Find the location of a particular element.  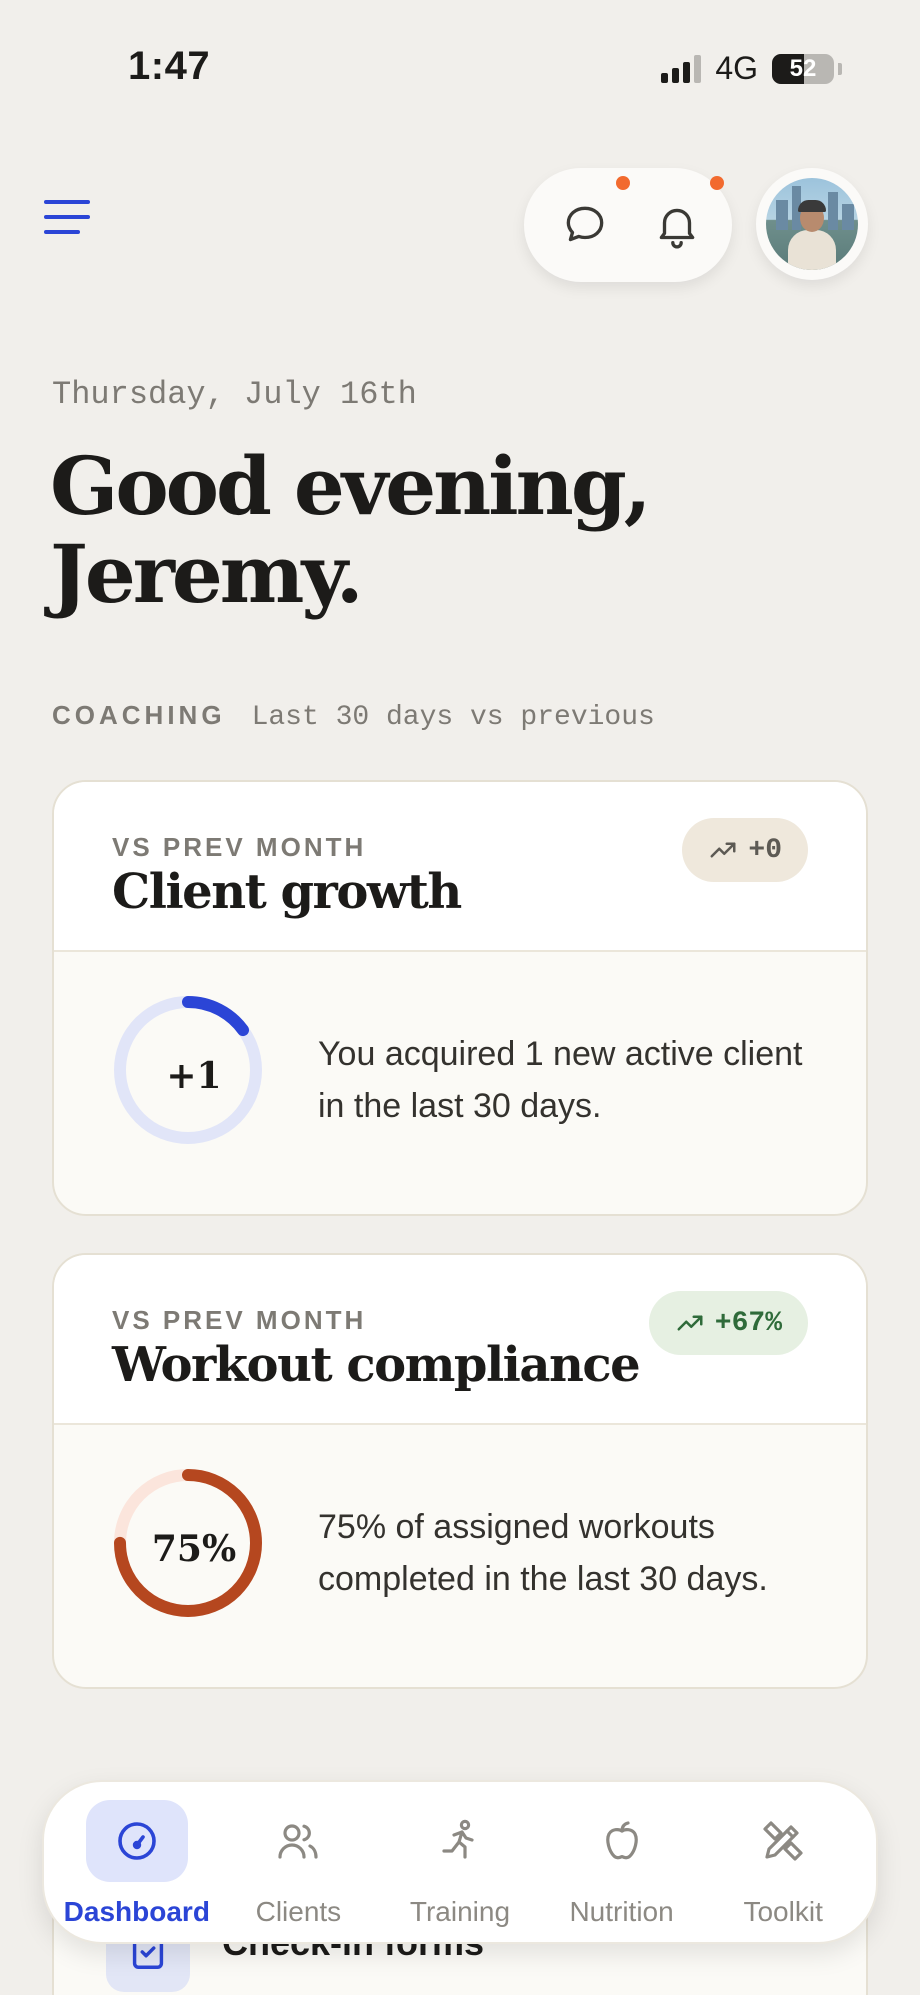

trend-value: +0 is located at coordinates (765, 850).